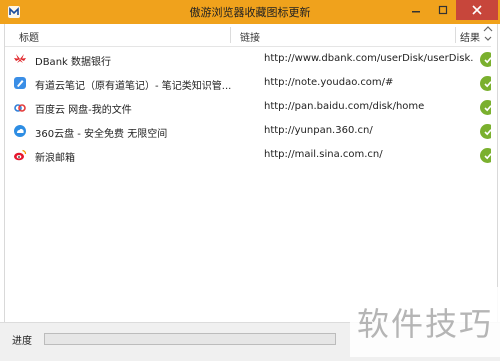 Image resolution: width=500 pixels, height=361 pixels. I want to click on sina-weibo-icon, so click(20, 155).